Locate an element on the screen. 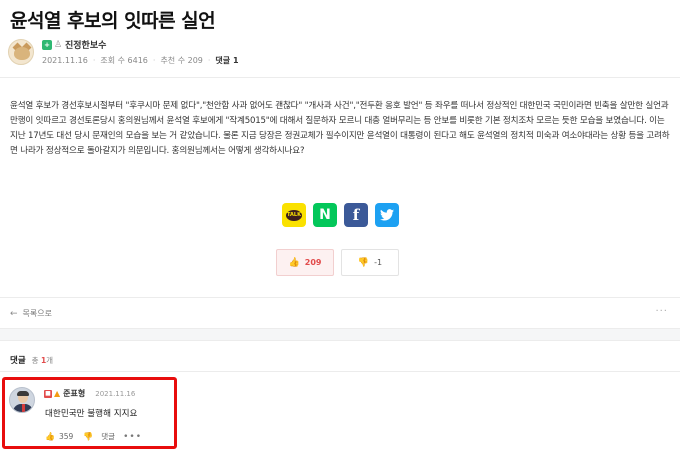  thumbs-up-icon: 👍 is located at coordinates (294, 262).